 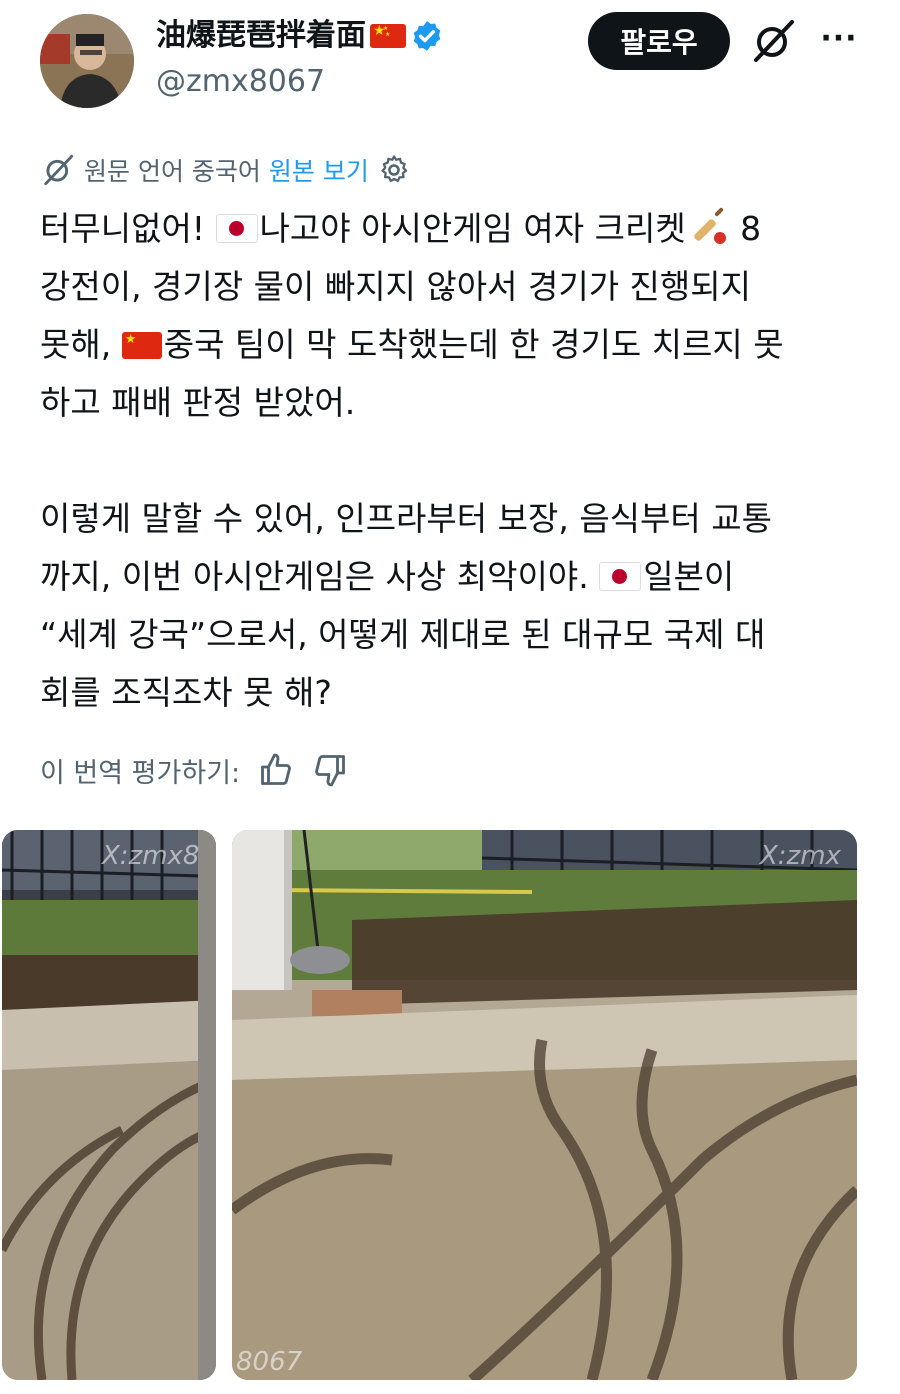 What do you see at coordinates (59, 170) in the screenshot?
I see `grok-translate-icon` at bounding box center [59, 170].